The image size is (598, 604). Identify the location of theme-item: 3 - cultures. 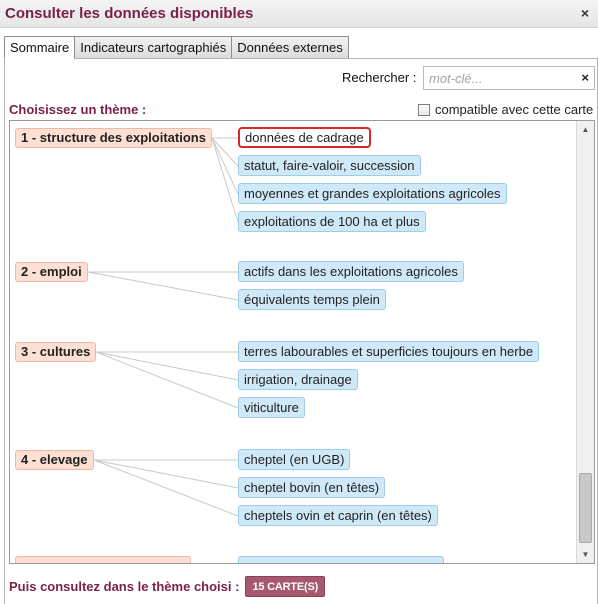
(56, 352).